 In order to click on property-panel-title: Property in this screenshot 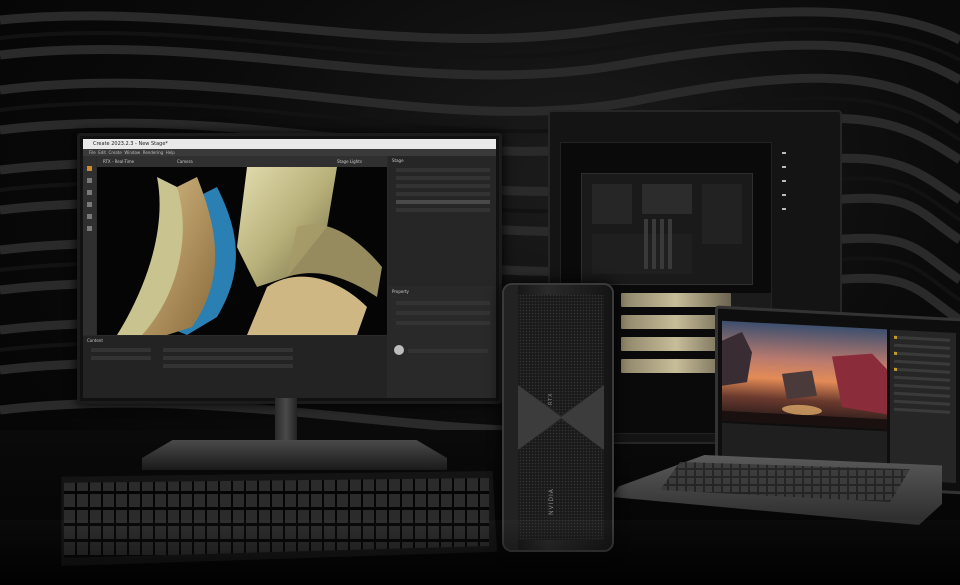, I will do `click(400, 291)`.